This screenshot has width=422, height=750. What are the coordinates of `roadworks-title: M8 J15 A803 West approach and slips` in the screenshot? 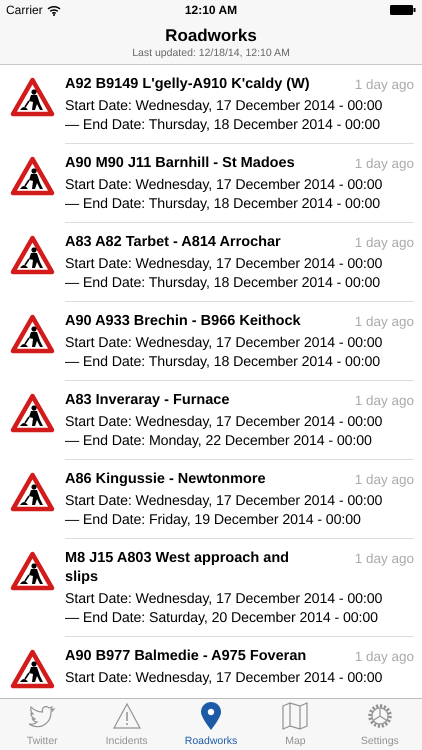 It's located at (192, 568).